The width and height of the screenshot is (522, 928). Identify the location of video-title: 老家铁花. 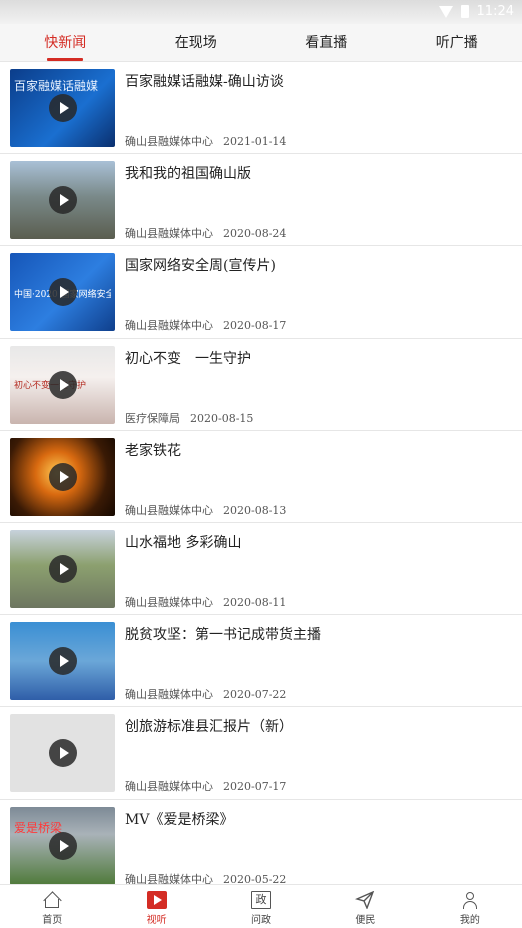
(318, 450).